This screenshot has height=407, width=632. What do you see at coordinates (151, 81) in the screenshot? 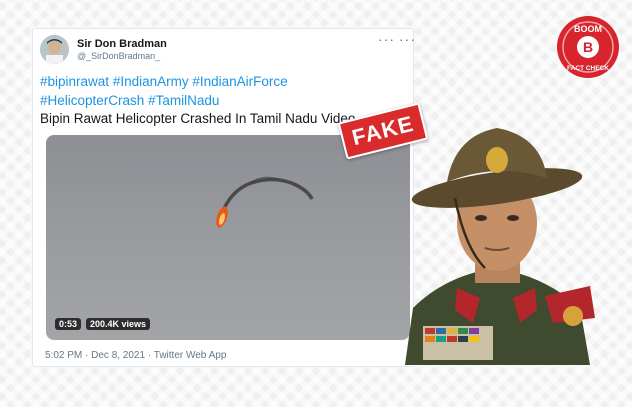
I see `hashtag-link: #IndianArmy` at bounding box center [151, 81].